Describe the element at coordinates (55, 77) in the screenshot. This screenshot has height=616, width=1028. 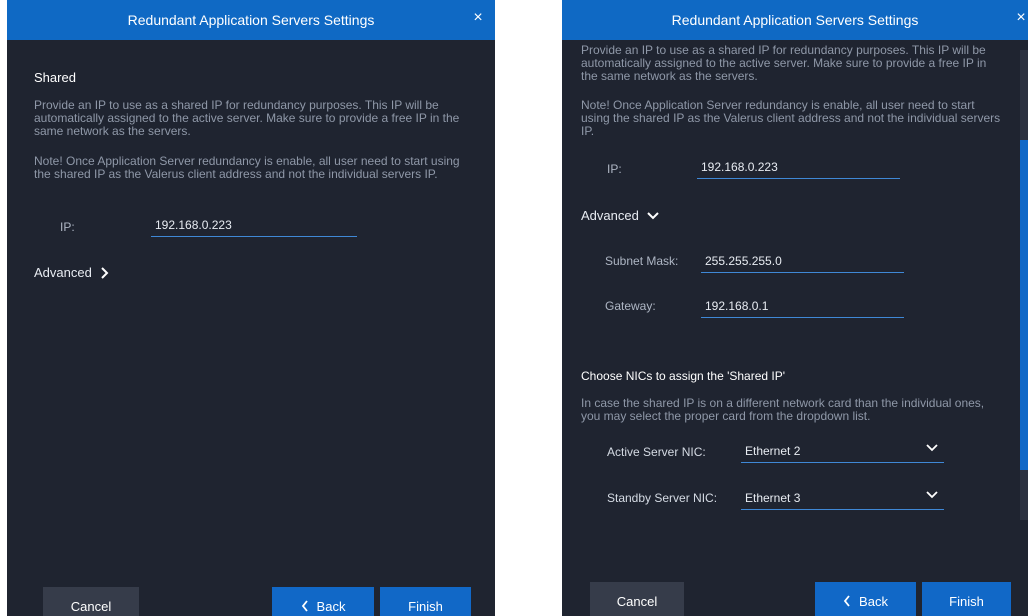
I see `shared-section-title: Shared` at that location.